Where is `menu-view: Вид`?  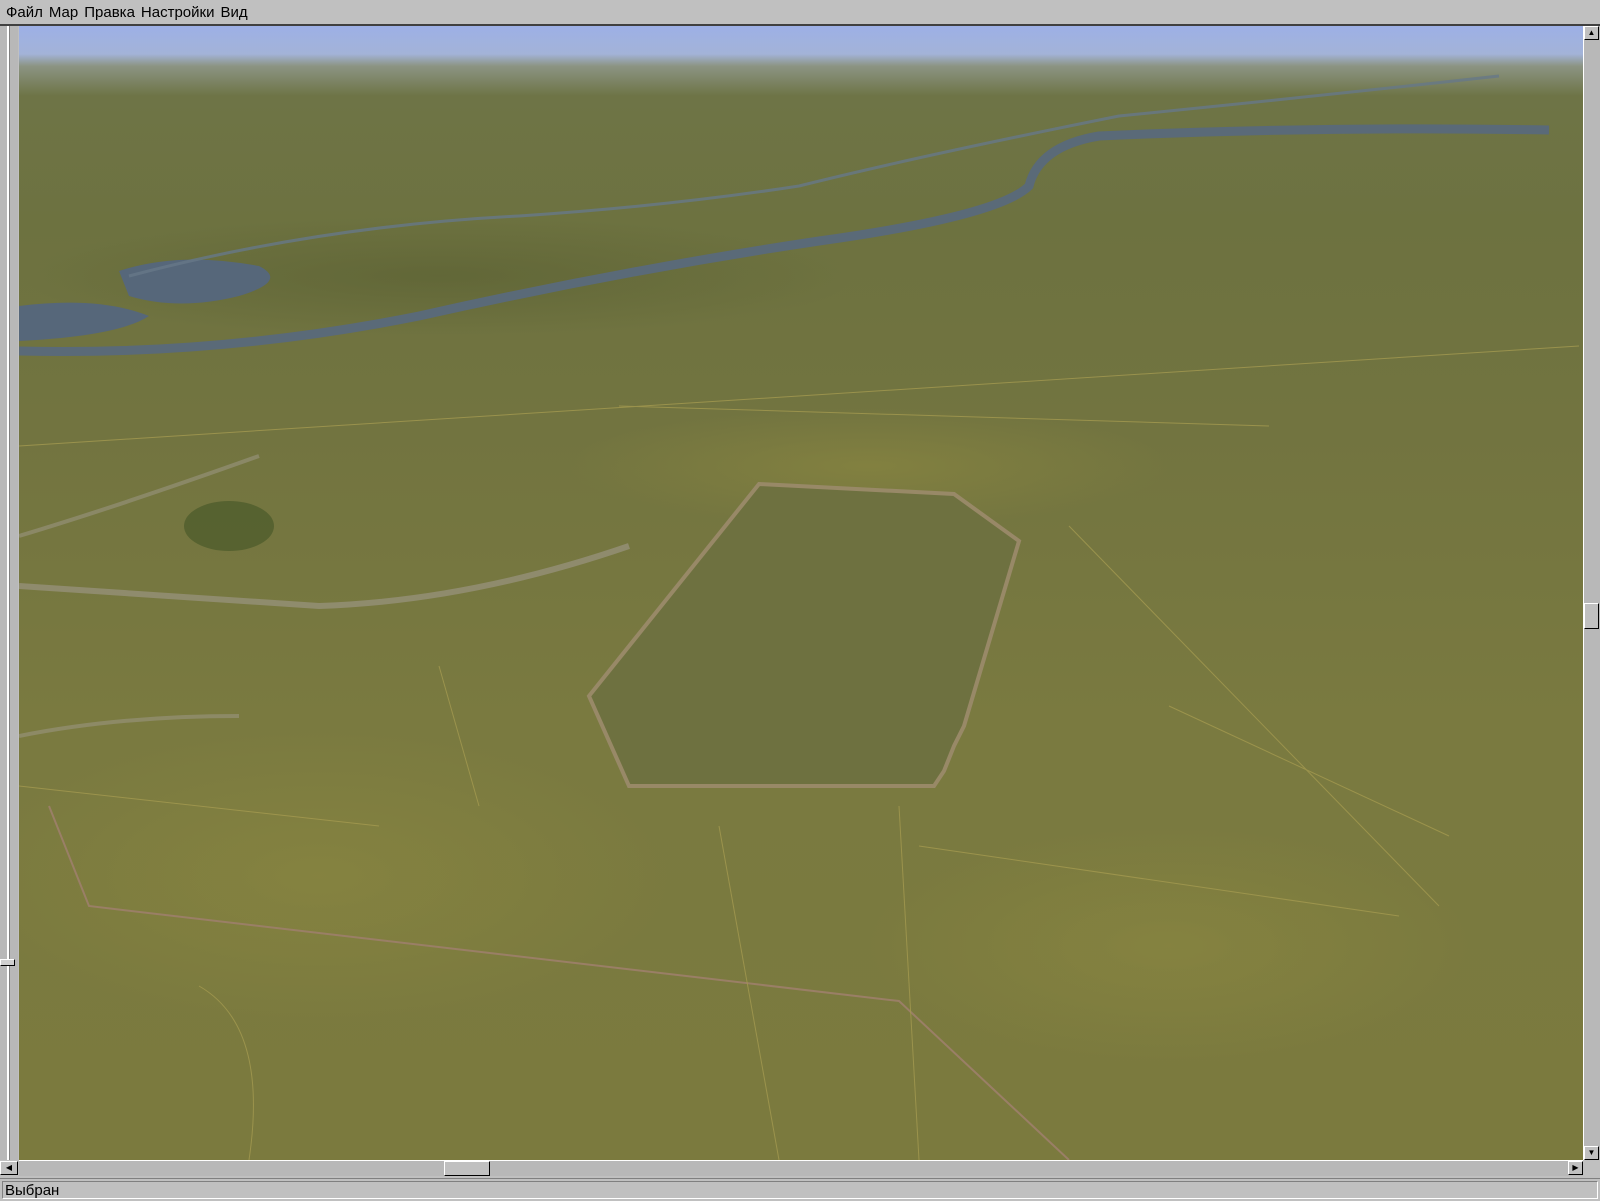
menu-view: Вид is located at coordinates (233, 12).